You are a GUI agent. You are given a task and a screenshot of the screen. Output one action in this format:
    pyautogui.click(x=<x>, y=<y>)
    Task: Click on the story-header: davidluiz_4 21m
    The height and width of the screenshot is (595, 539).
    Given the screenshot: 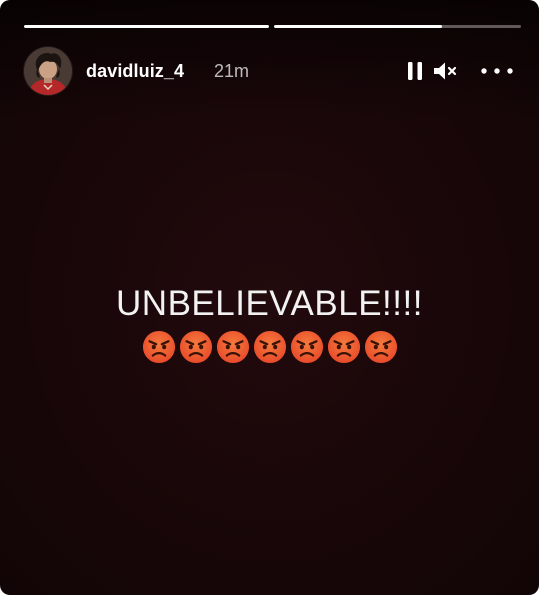 What is the action you would take?
    pyautogui.click(x=269, y=72)
    